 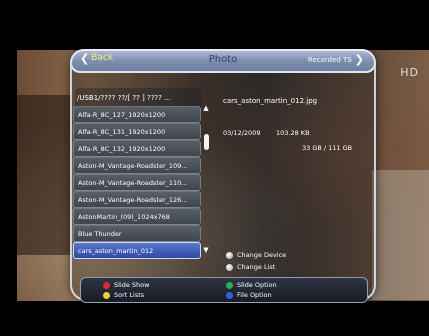 I want to click on change-device-hint: Change Device, so click(x=256, y=255).